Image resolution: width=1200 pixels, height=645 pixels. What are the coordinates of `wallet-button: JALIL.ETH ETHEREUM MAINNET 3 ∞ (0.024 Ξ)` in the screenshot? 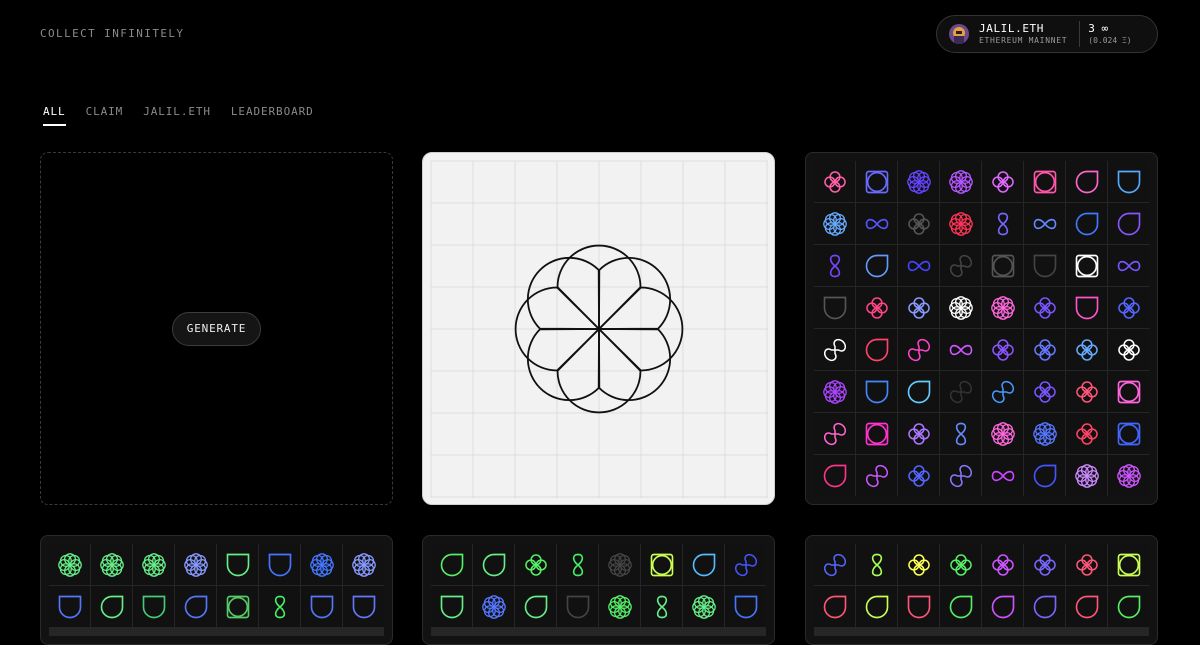 It's located at (1047, 34).